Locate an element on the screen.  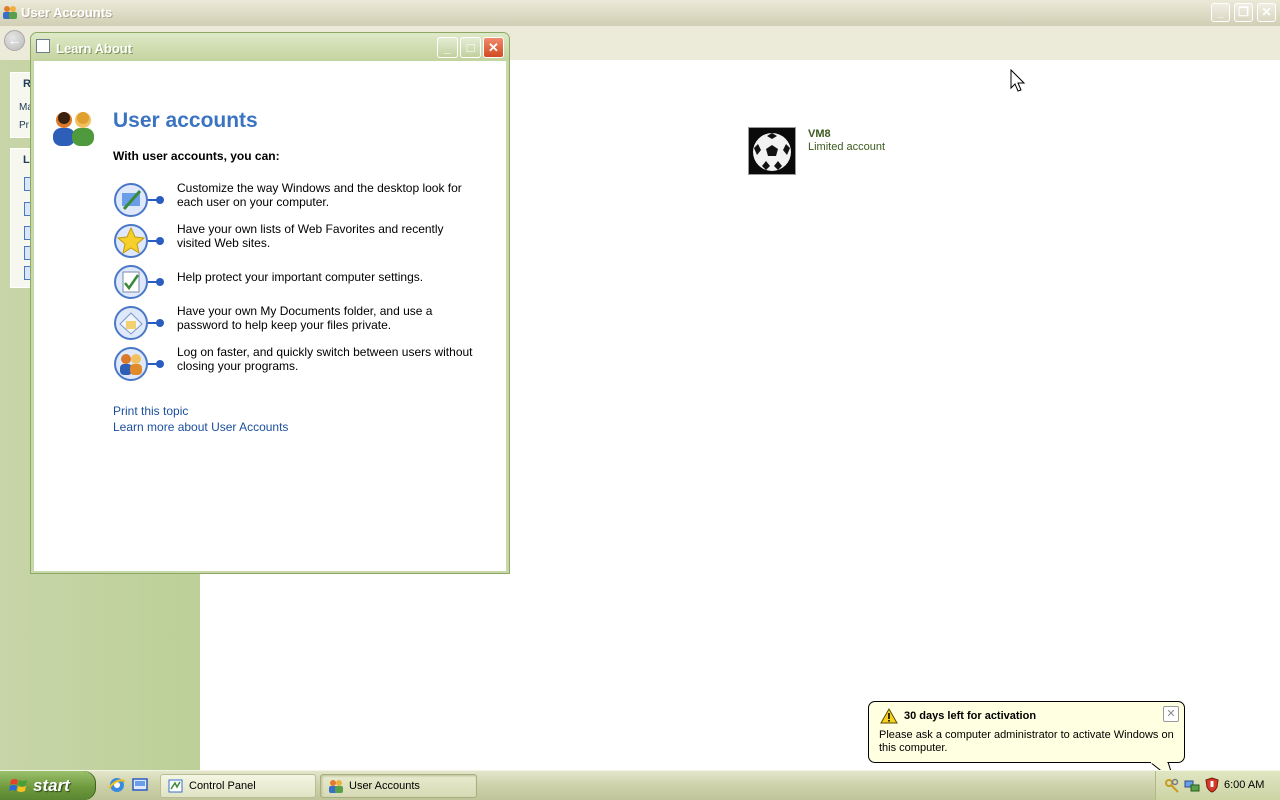
user-accounts-app-icon is located at coordinates (10, 12).